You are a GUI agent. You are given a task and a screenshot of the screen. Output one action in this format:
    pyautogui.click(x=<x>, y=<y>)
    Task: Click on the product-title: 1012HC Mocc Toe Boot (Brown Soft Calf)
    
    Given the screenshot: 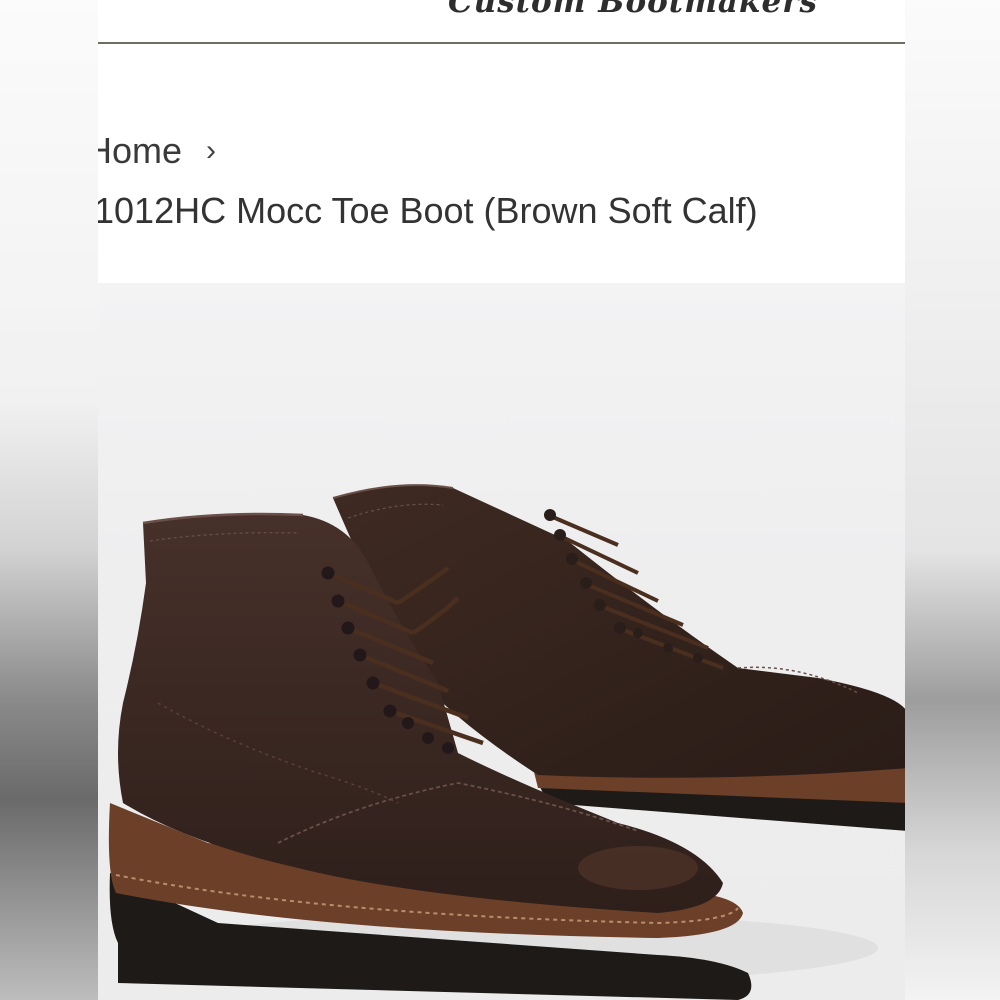 What is the action you would take?
    pyautogui.click(x=428, y=210)
    